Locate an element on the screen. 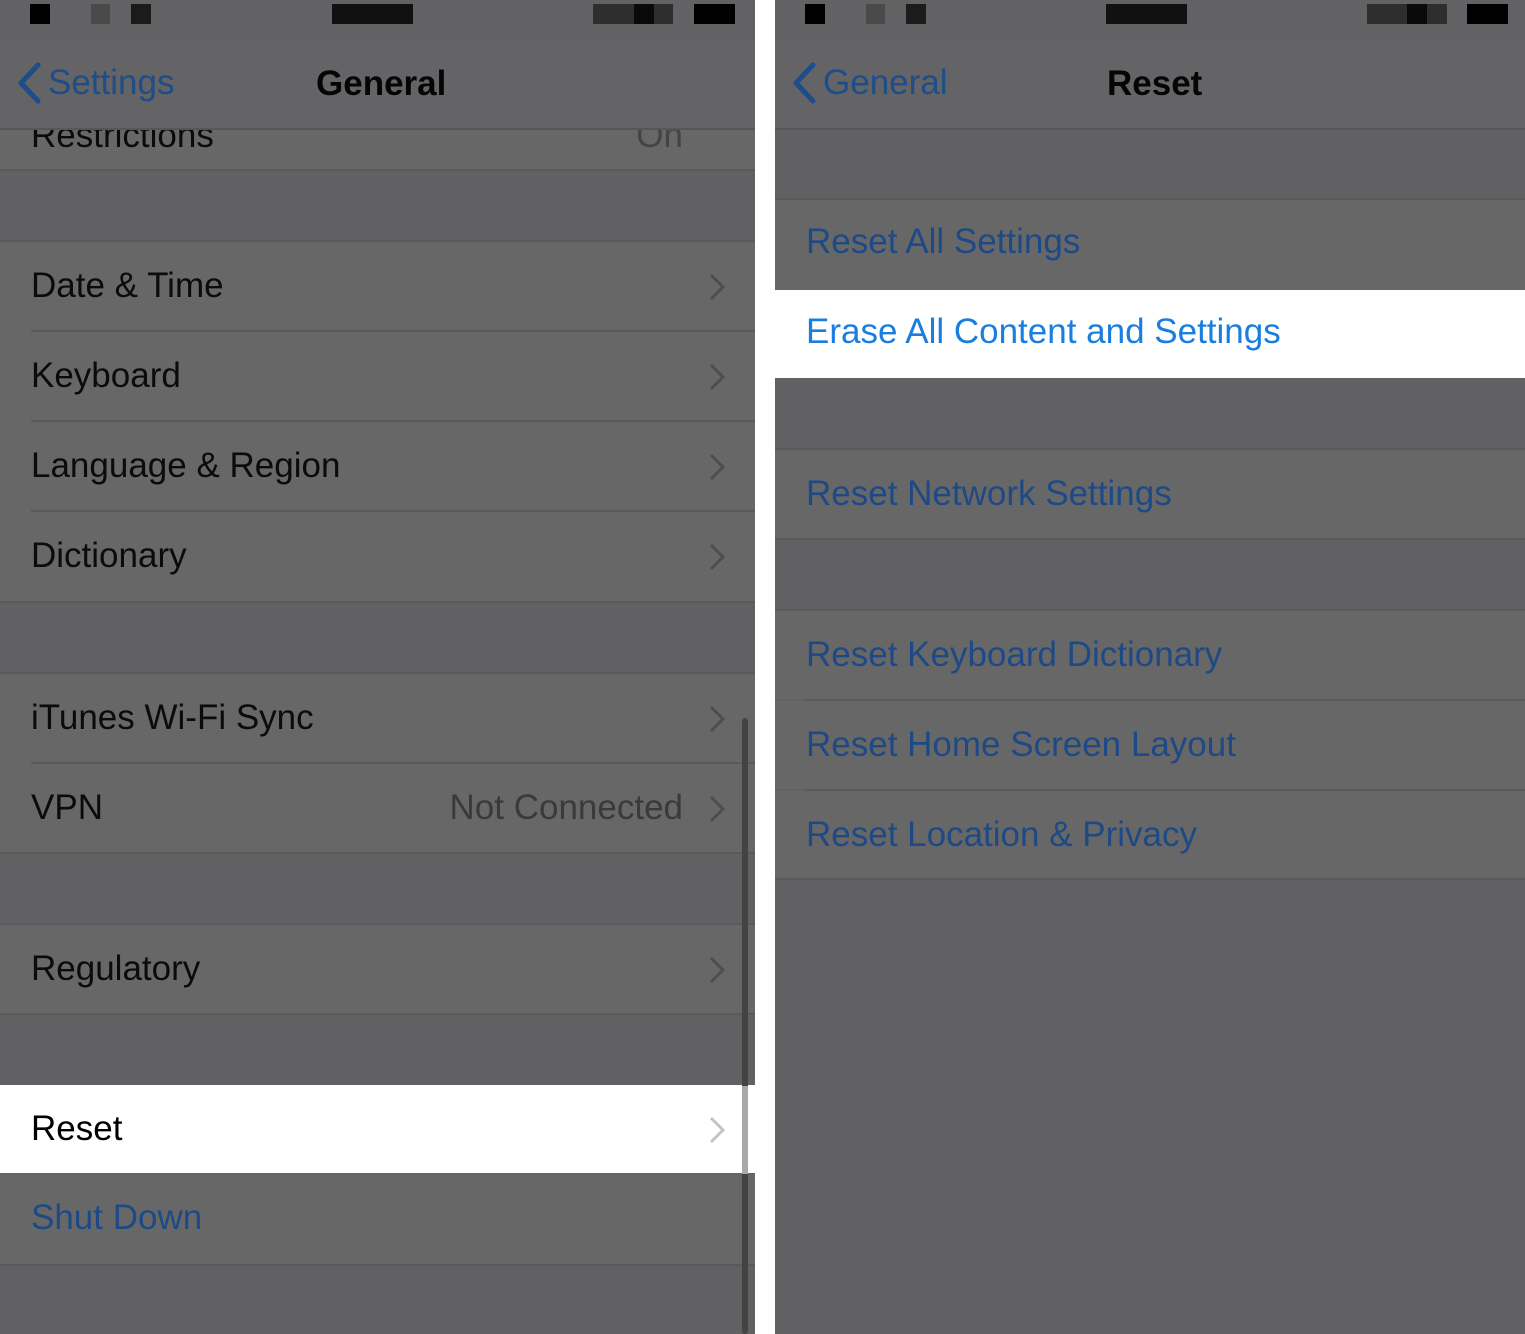  row-label: Keyboard is located at coordinates (106, 375).